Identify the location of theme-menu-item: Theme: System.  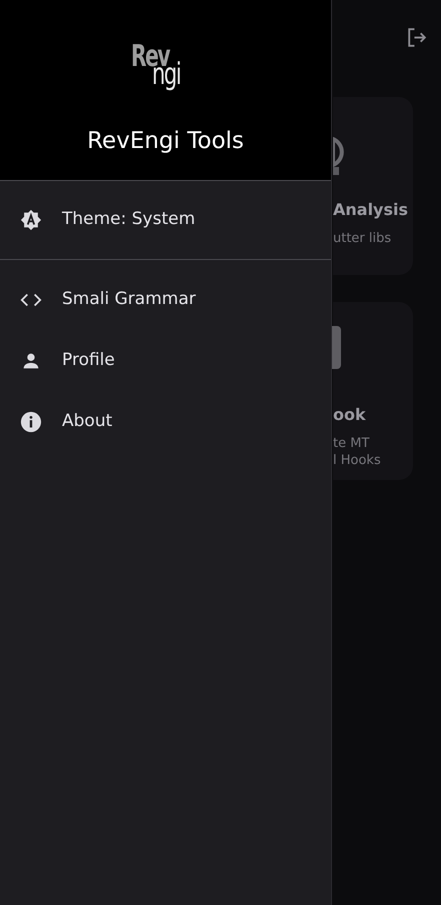
(165, 220).